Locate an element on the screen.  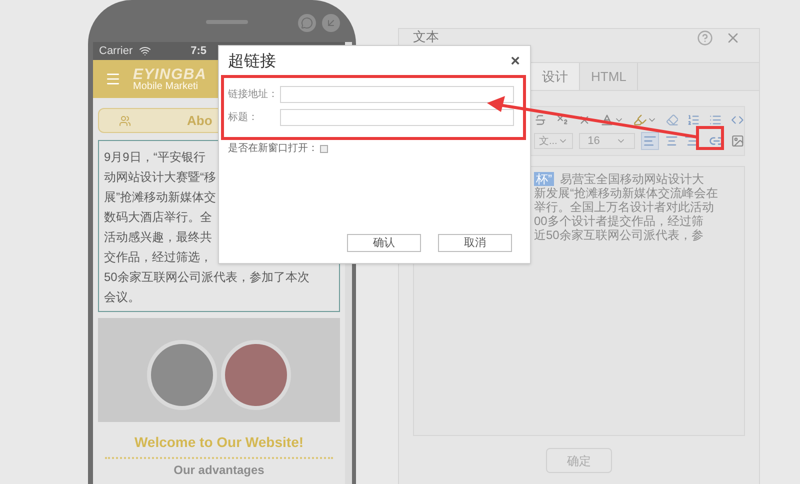
welcome-title: Welcome to Our Website! is located at coordinates (219, 442).